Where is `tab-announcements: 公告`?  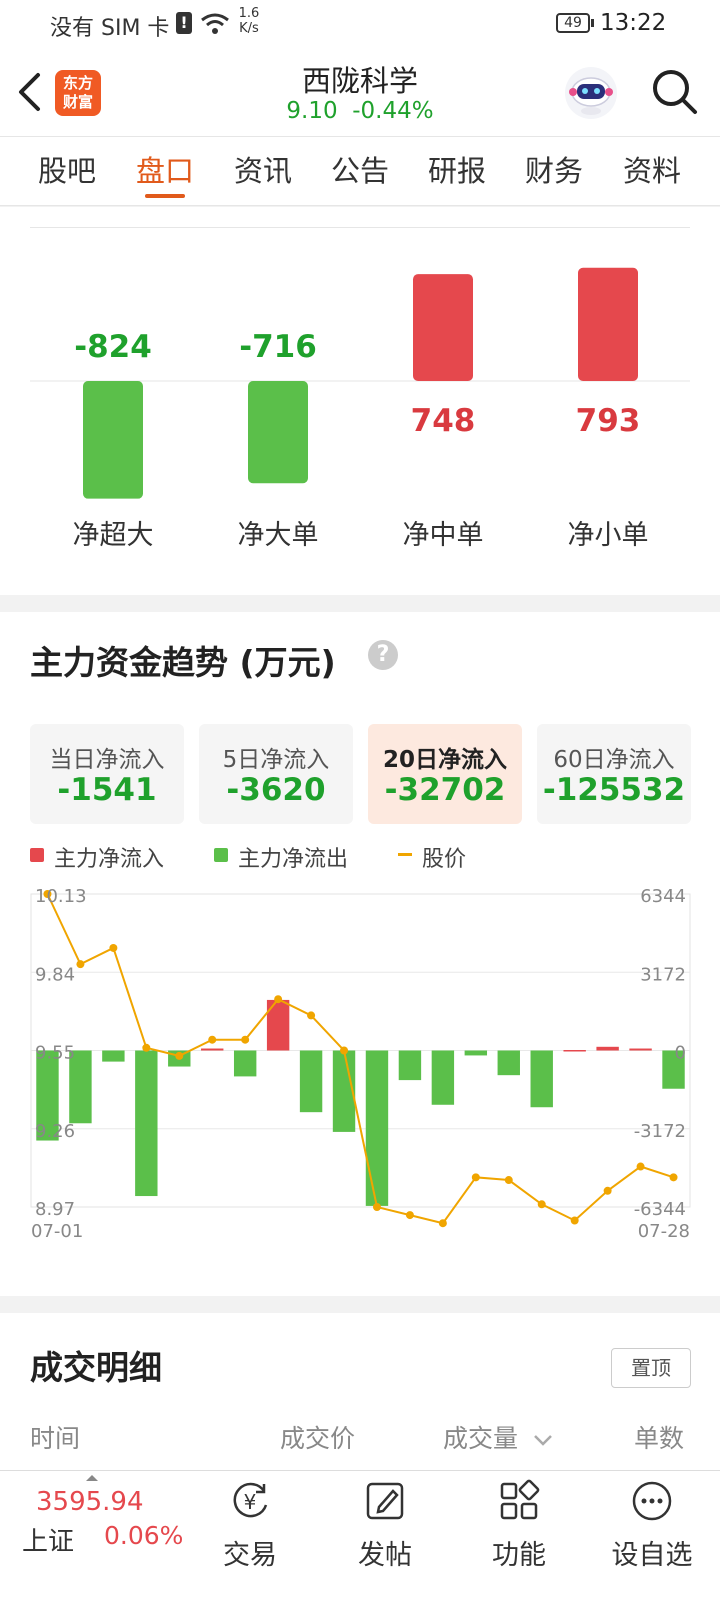 tab-announcements: 公告 is located at coordinates (360, 171).